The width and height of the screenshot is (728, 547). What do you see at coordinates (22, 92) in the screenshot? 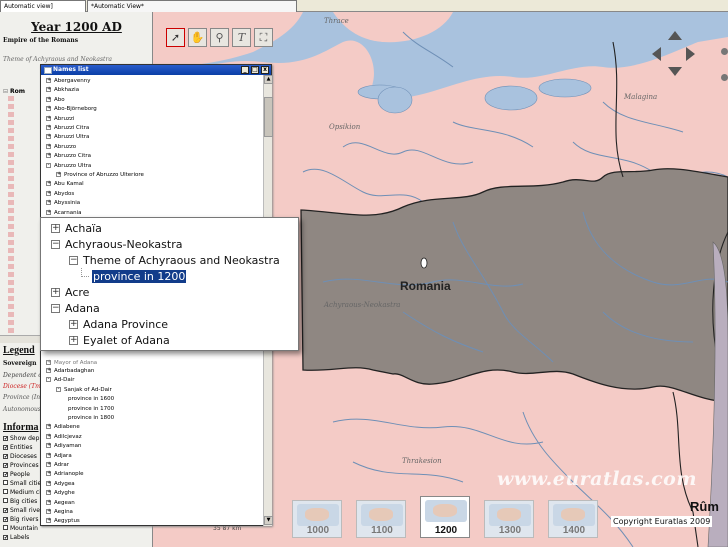
I see `tree-root: ⊟ Rom` at bounding box center [22, 92].